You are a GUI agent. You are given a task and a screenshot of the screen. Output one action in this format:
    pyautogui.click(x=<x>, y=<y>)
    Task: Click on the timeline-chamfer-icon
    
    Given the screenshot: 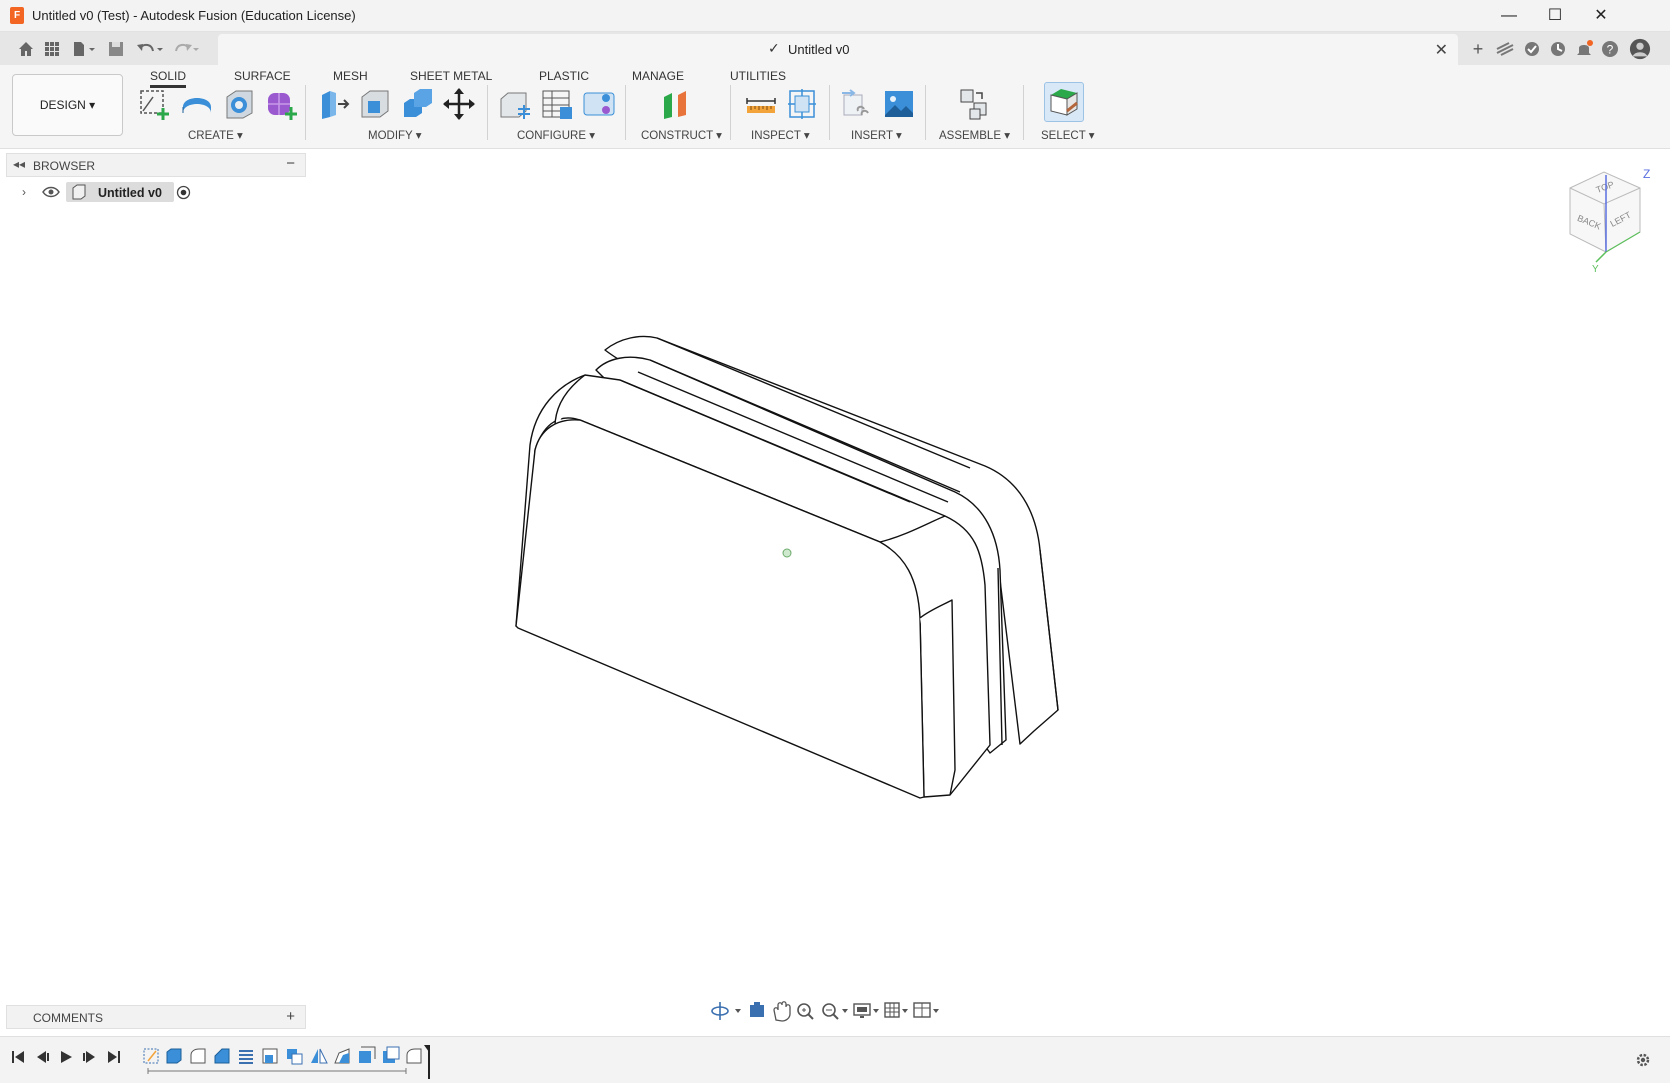 What is the action you would take?
    pyautogui.click(x=222, y=1056)
    